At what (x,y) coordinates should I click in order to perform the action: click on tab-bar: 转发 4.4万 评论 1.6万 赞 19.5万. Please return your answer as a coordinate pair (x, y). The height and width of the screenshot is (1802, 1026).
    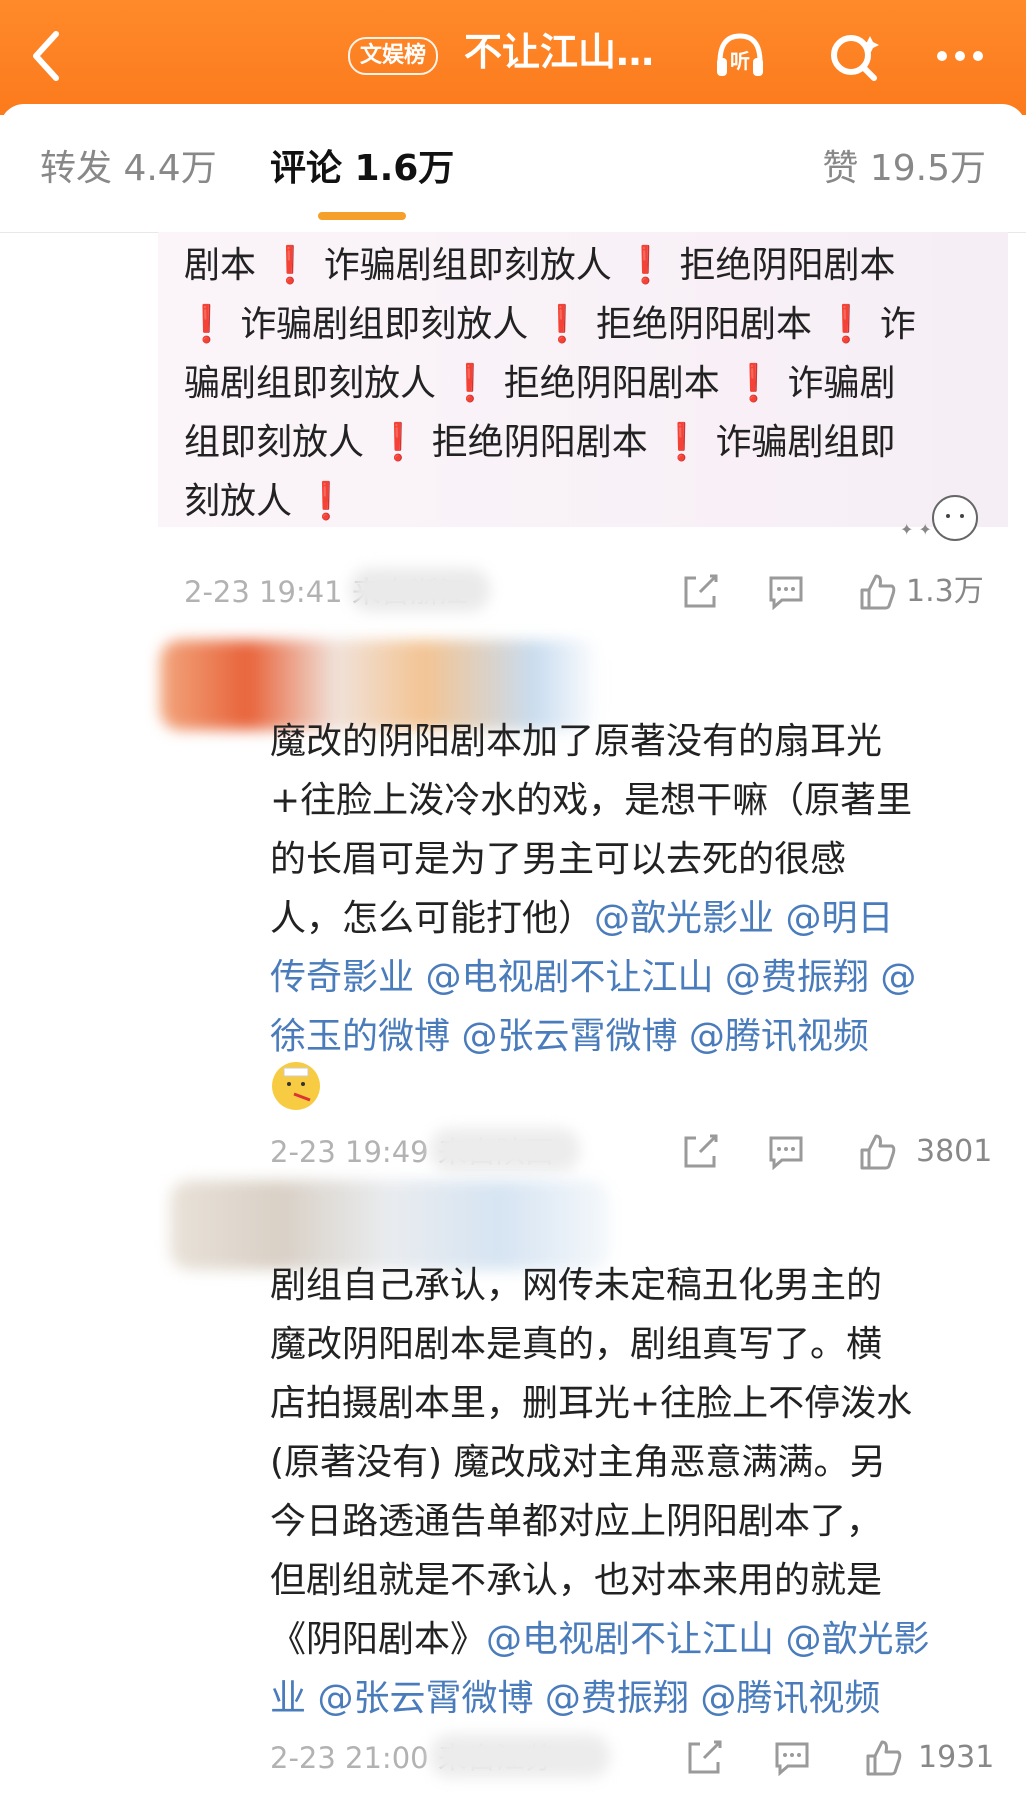
    Looking at the image, I should click on (513, 168).